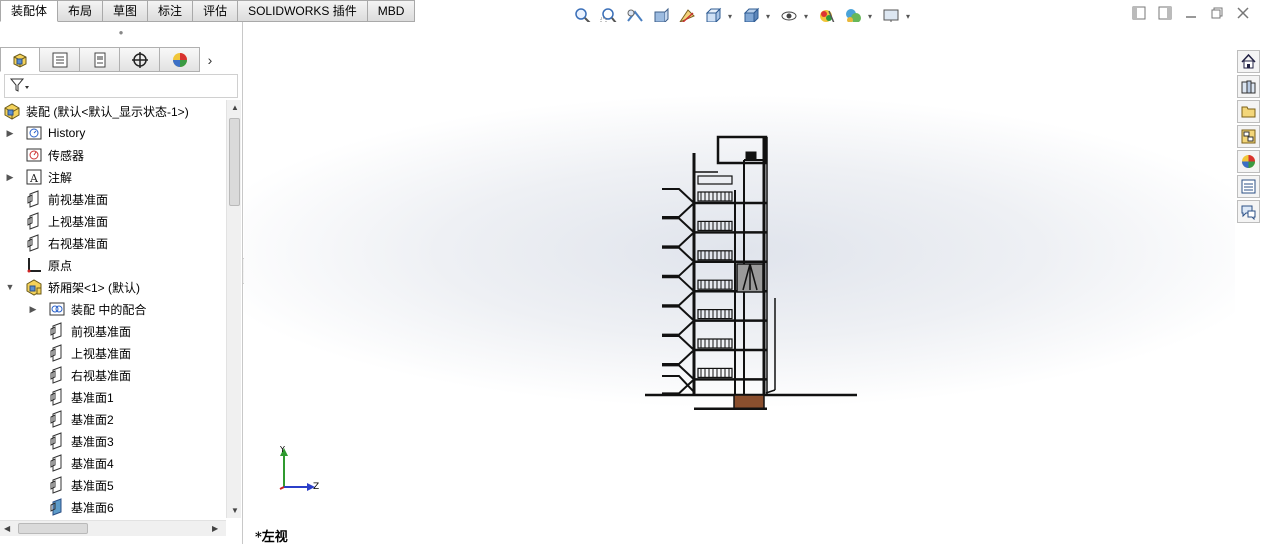 This screenshot has height=544, width=1261. I want to click on tree-item-label: 传感器, so click(66, 155).